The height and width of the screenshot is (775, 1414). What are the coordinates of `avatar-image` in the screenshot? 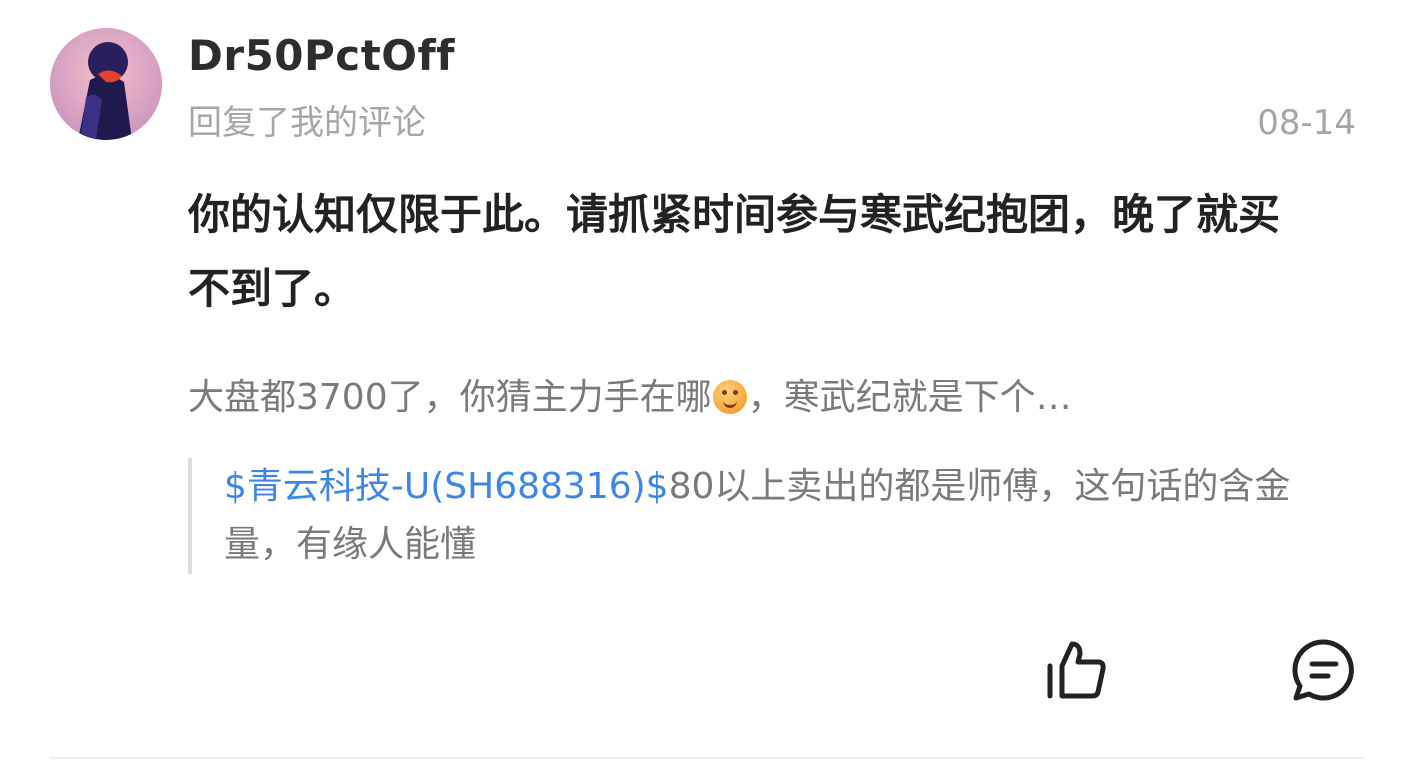 It's located at (106, 84).